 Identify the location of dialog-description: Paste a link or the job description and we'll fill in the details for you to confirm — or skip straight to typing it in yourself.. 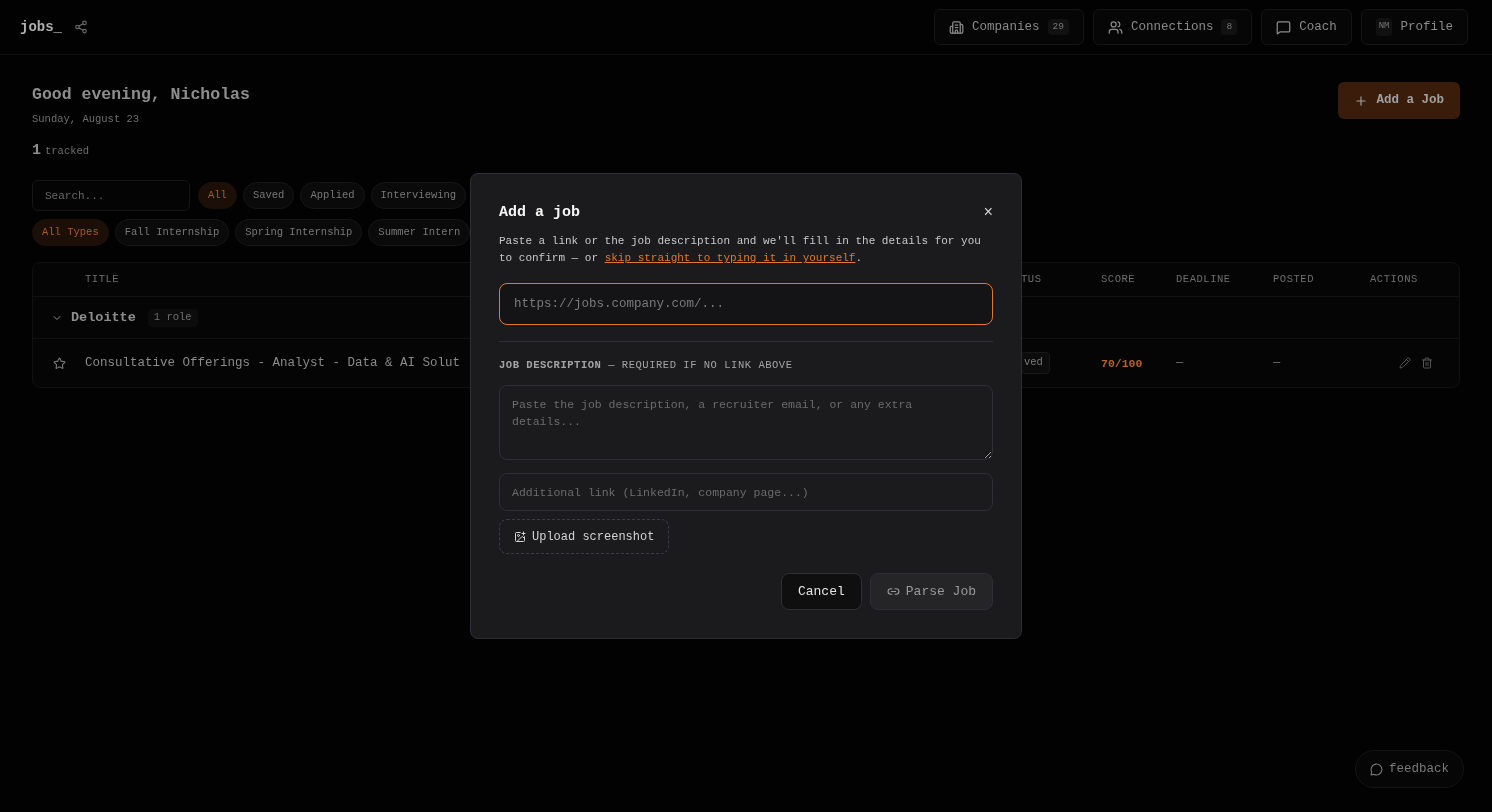
(740, 250).